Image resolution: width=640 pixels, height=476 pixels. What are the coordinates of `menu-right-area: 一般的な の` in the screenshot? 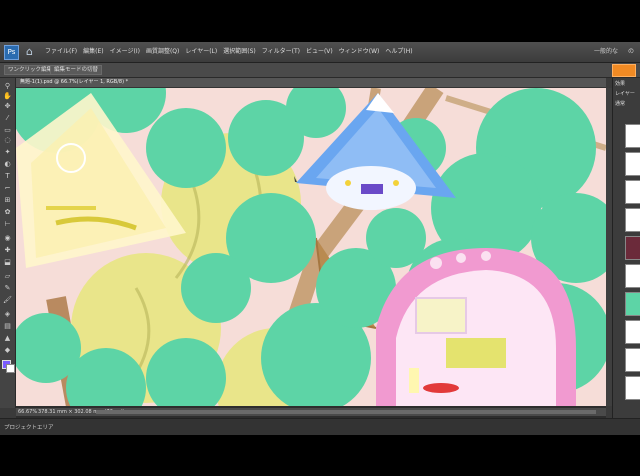 It's located at (614, 52).